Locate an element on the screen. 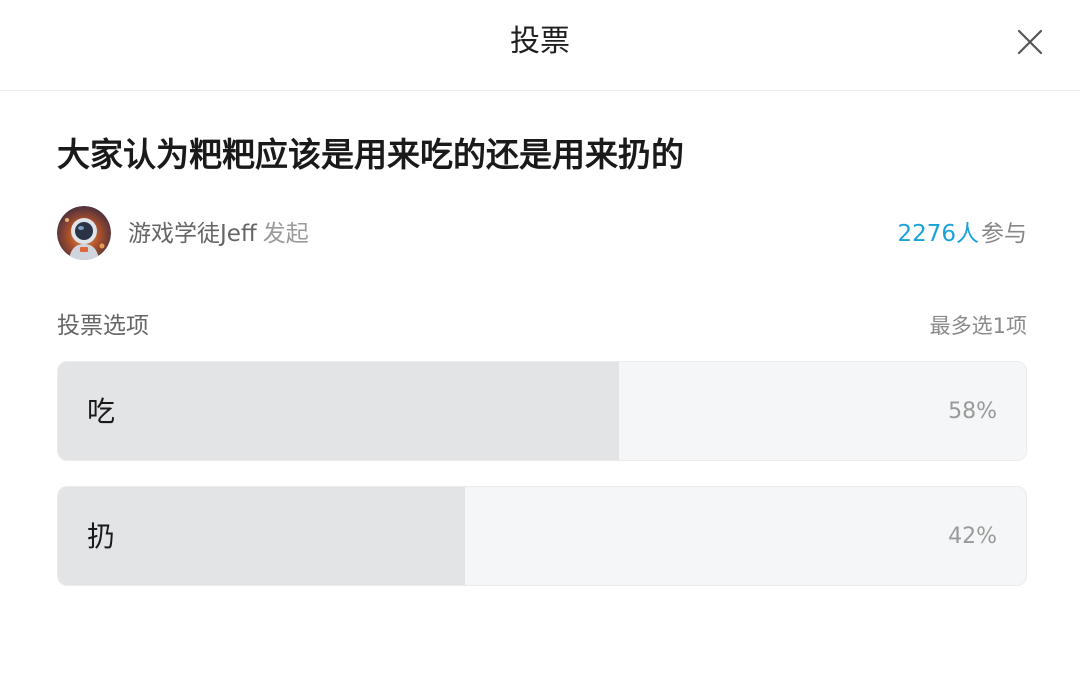  author-row: 游戏学徒Jeff 发起 2276人参与 is located at coordinates (542, 233).